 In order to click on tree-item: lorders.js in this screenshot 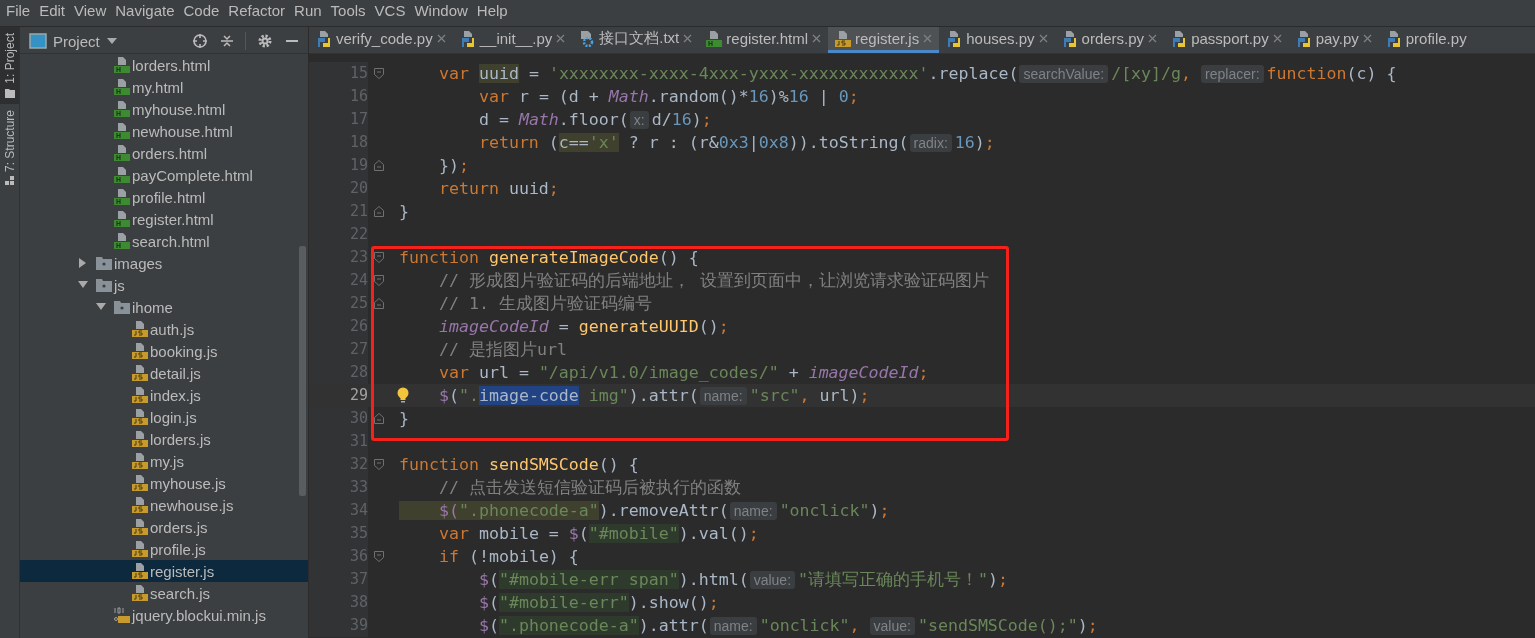, I will do `click(164, 439)`.